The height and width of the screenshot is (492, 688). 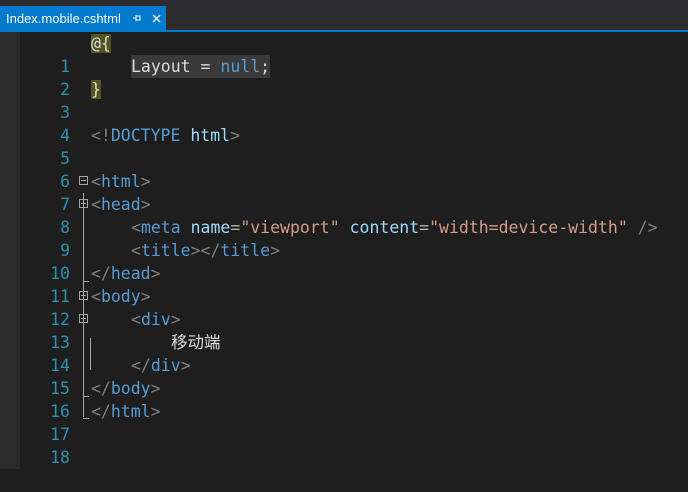 What do you see at coordinates (344, 100) in the screenshot?
I see `code-line: 3 }` at bounding box center [344, 100].